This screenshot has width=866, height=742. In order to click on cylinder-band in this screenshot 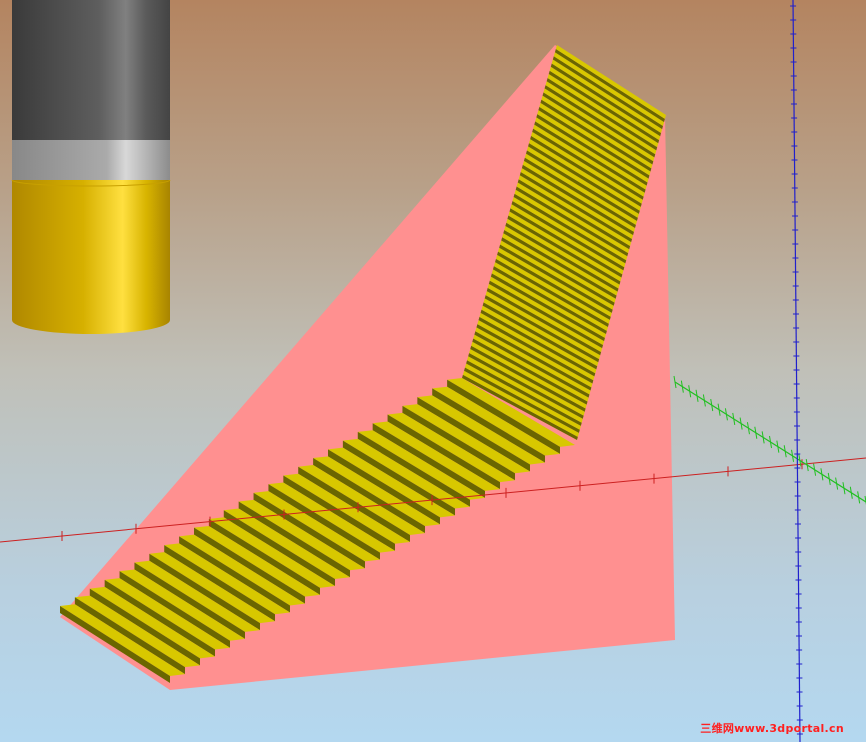, I will do `click(91, 160)`.